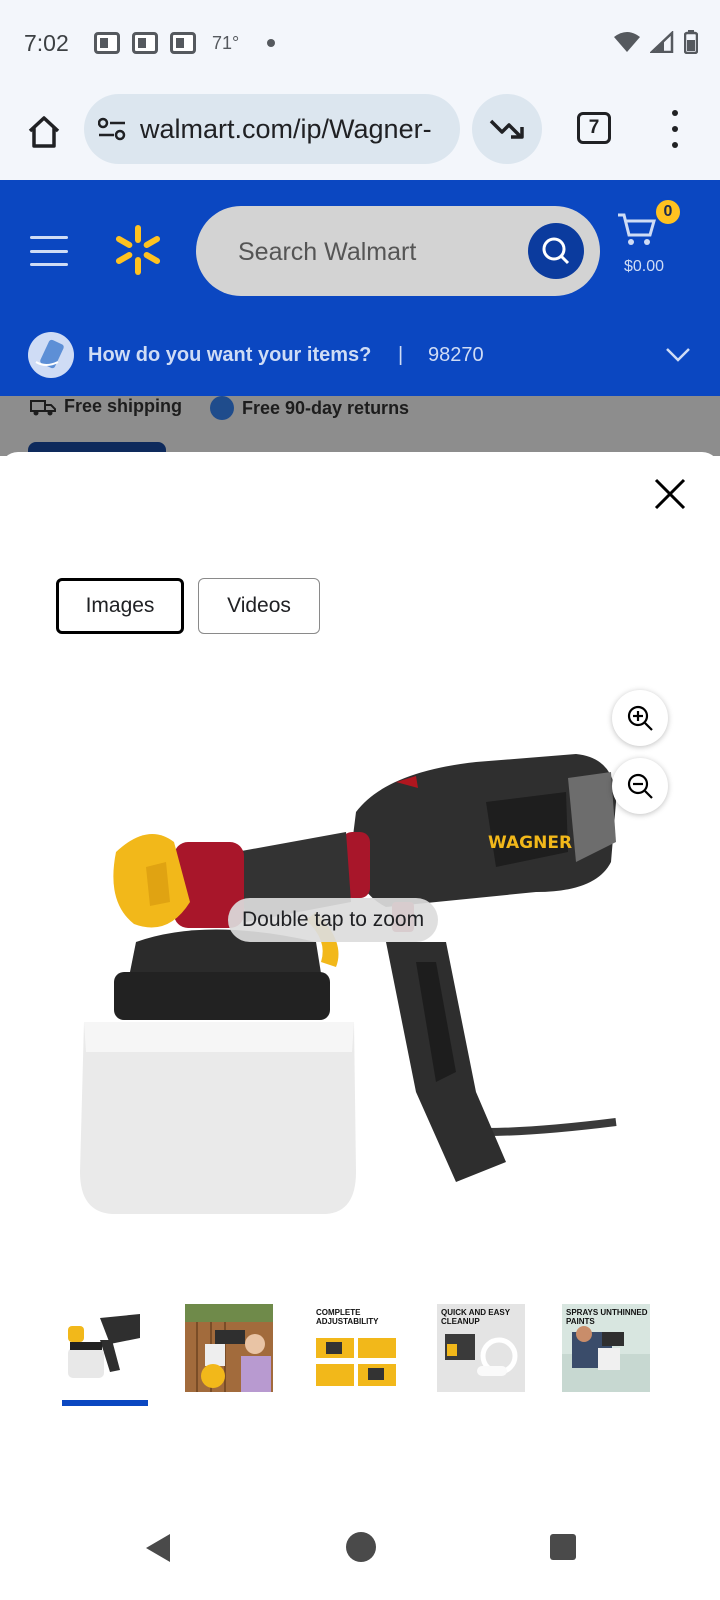 The height and width of the screenshot is (1600, 720). What do you see at coordinates (627, 42) in the screenshot?
I see `wifi-icon` at bounding box center [627, 42].